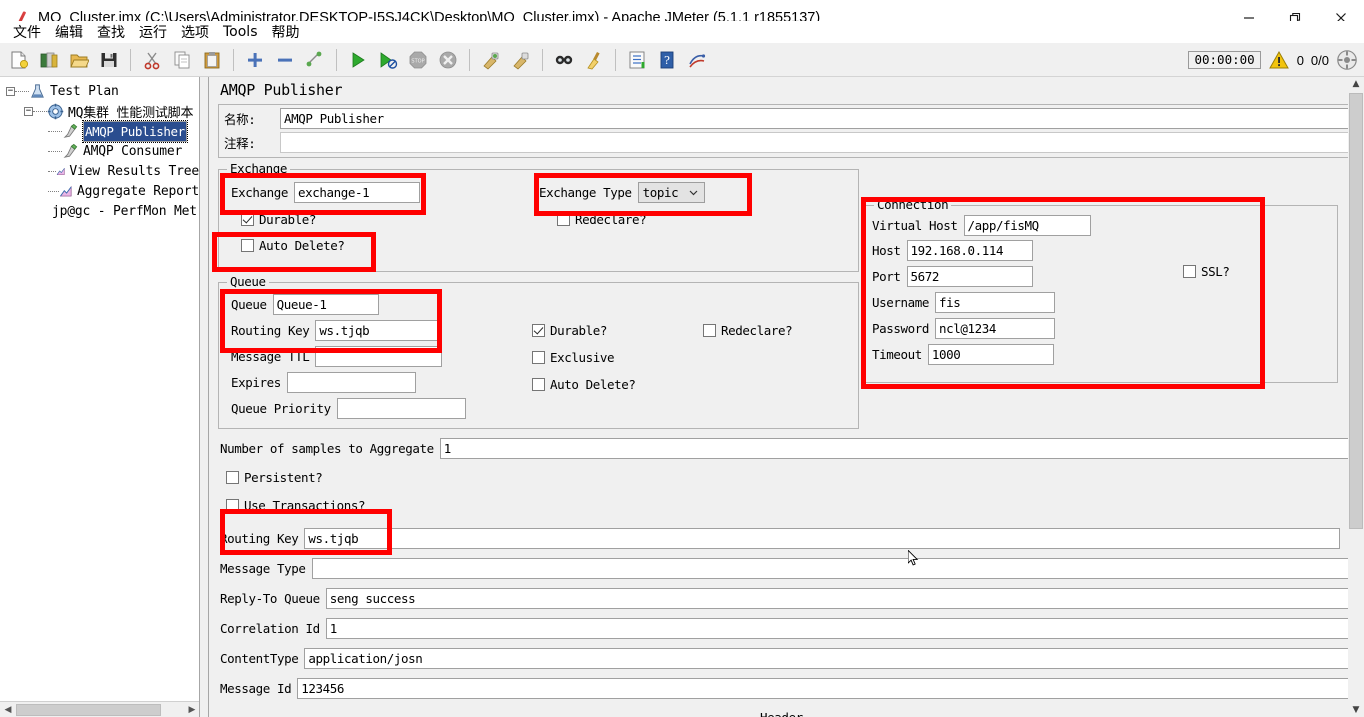 The image size is (1364, 717). What do you see at coordinates (278, 219) in the screenshot?
I see `exchange-durable-checkbox: Durable?` at bounding box center [278, 219].